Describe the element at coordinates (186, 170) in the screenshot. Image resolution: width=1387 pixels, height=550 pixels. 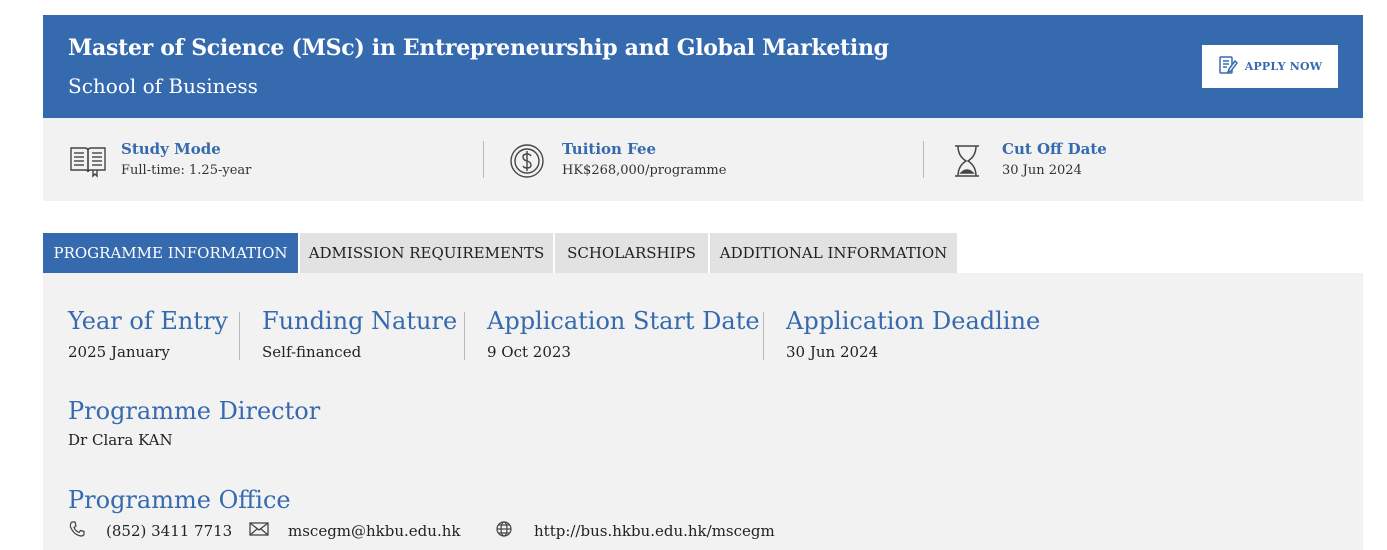
I see `study-mode-value: Full-time: 1.25-year` at that location.